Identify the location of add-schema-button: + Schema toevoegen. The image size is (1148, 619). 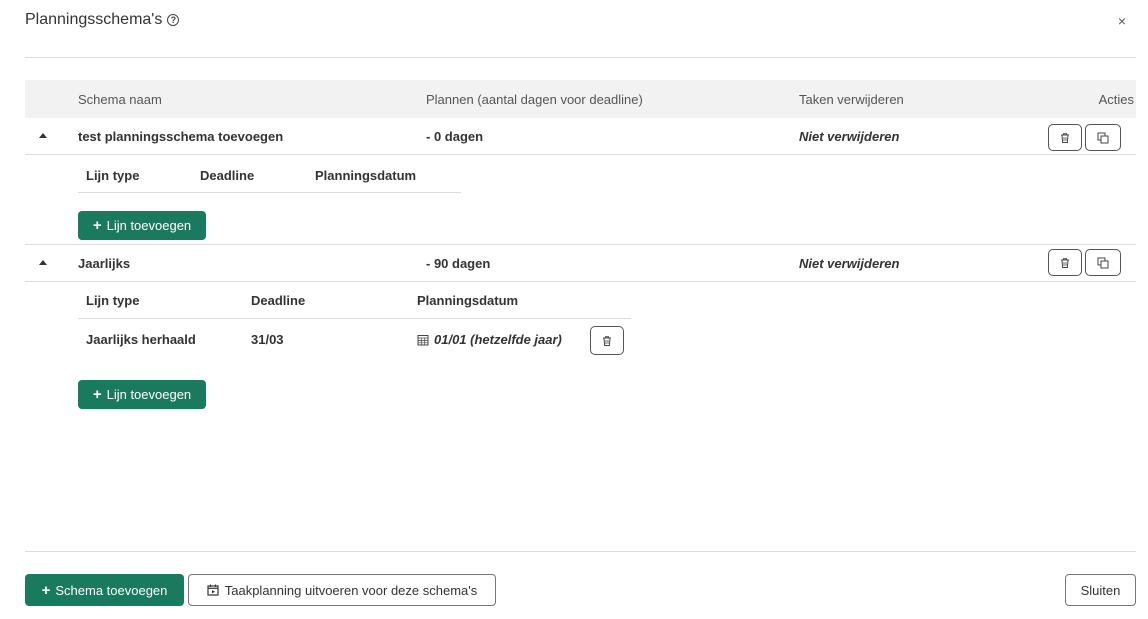
(104, 590).